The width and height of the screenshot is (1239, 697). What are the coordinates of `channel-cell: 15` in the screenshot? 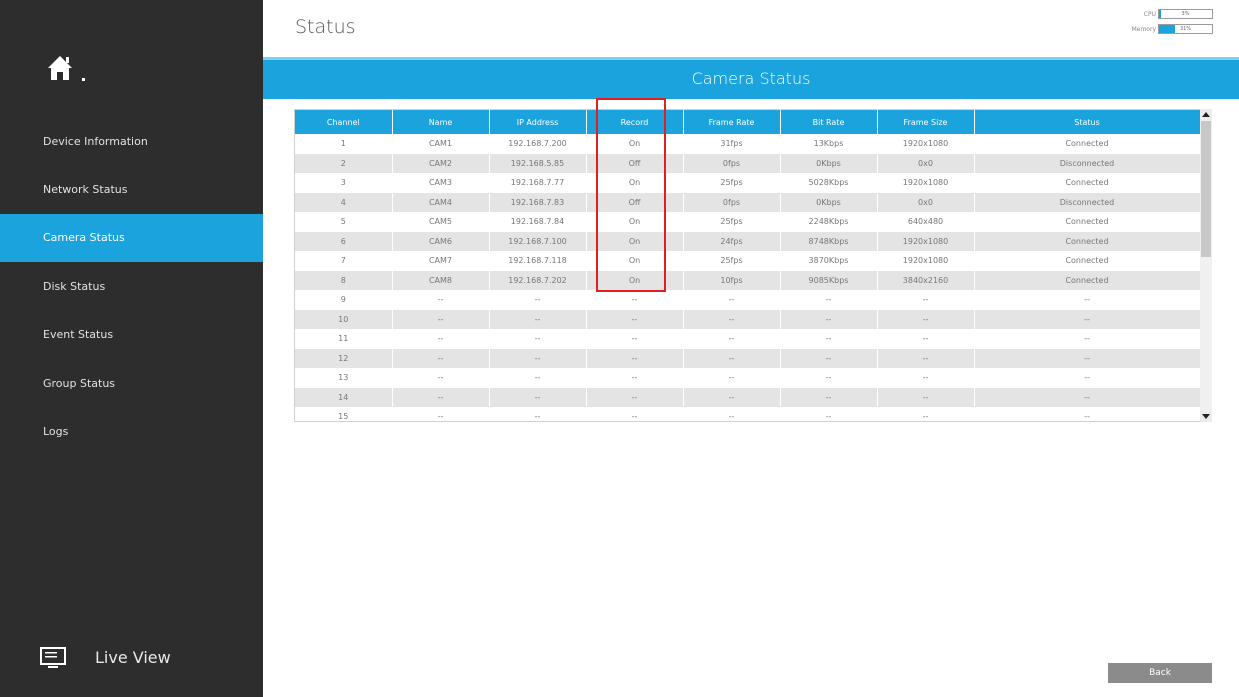 It's located at (344, 414).